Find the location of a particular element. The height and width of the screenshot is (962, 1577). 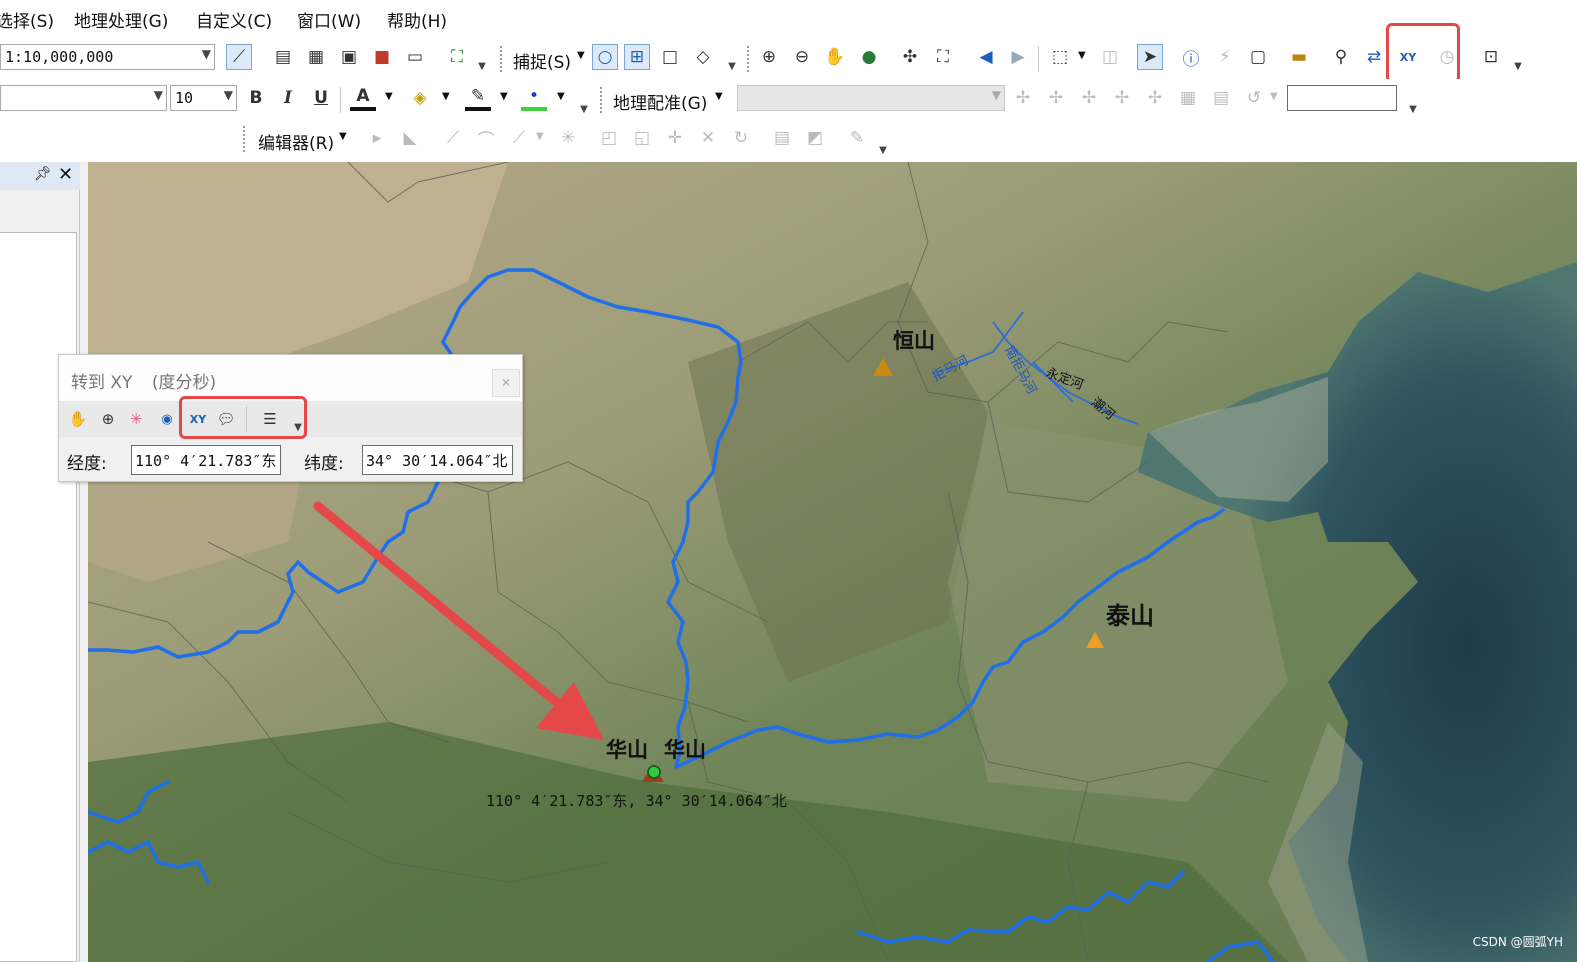

close-icon: ✕ is located at coordinates (65, 174).